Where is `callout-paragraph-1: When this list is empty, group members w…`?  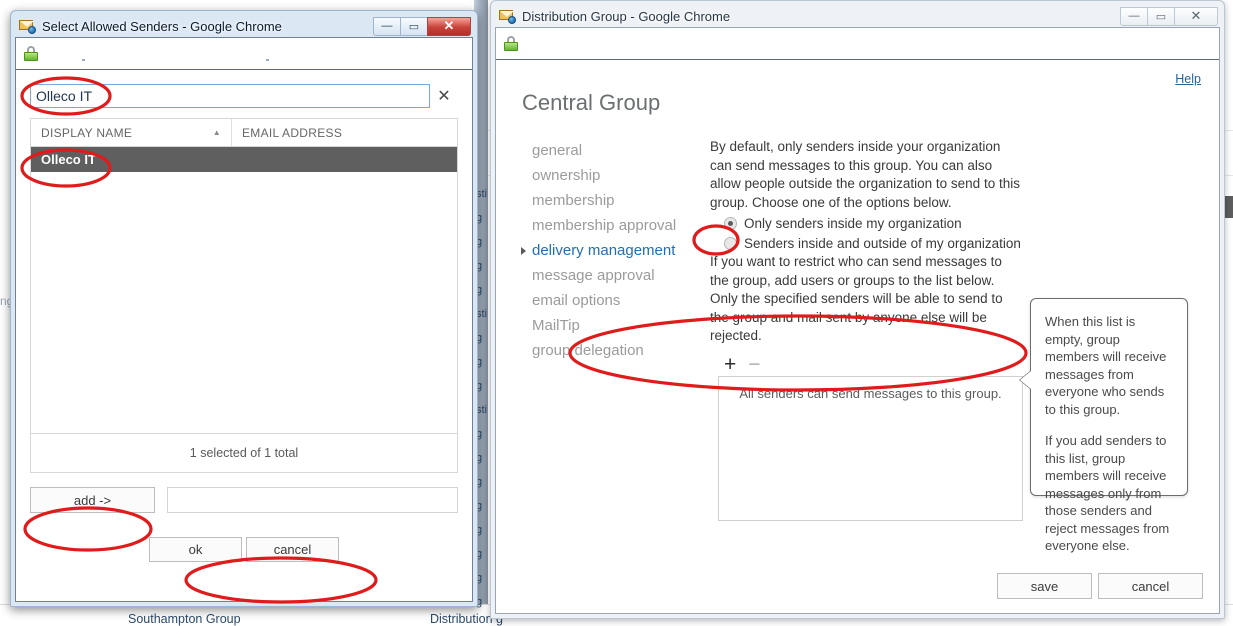
callout-paragraph-1: When this list is empty, group members w… is located at coordinates (1106, 365).